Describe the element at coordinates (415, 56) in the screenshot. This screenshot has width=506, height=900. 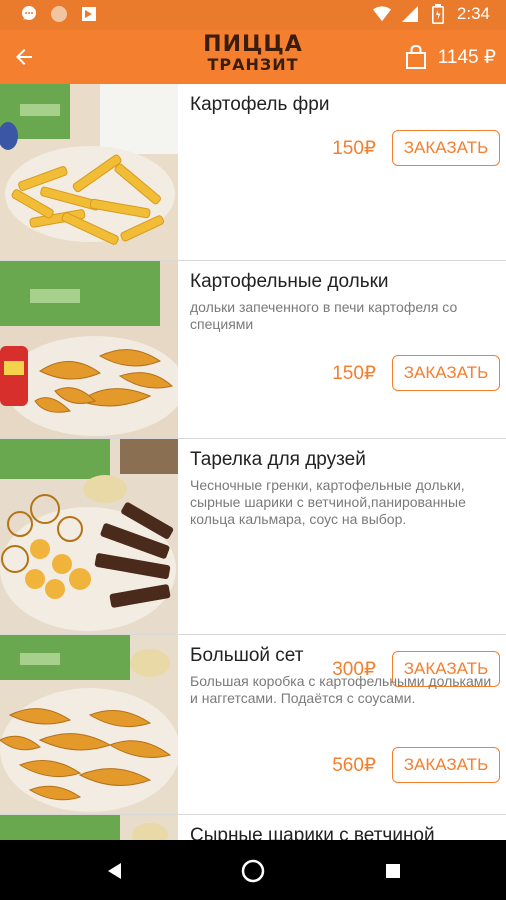
I see `shopping-bag-icon` at that location.